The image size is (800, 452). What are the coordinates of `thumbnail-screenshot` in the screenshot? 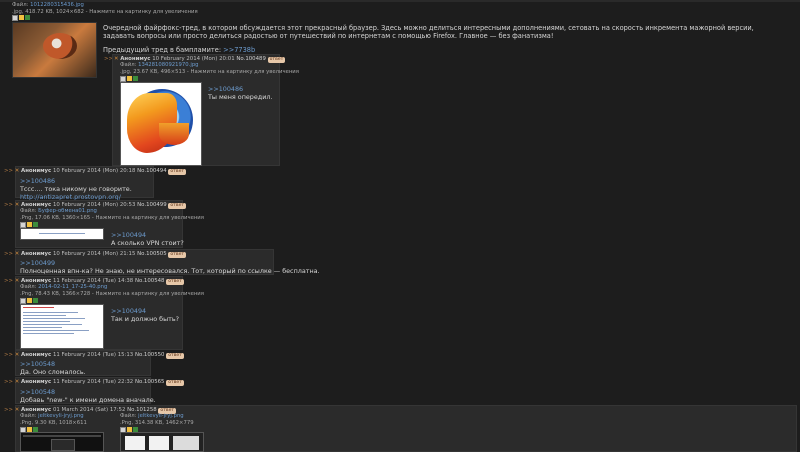 It's located at (62, 234).